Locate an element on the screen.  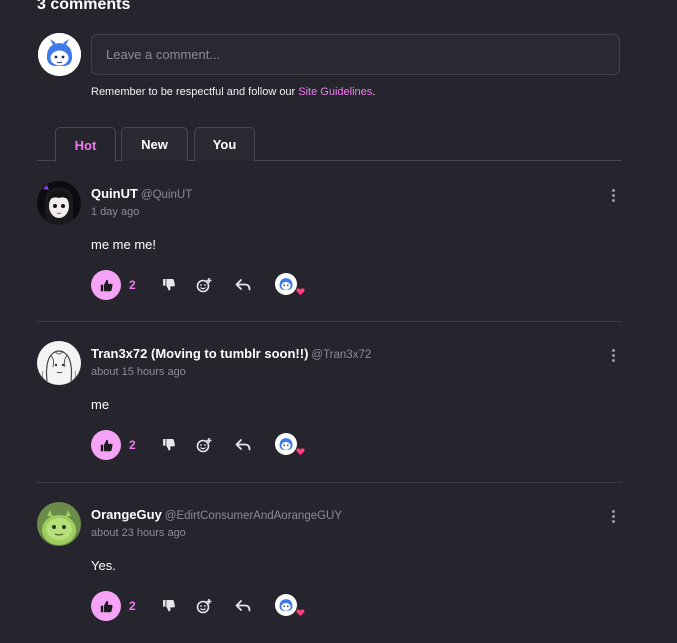
tab-new: New is located at coordinates (154, 144).